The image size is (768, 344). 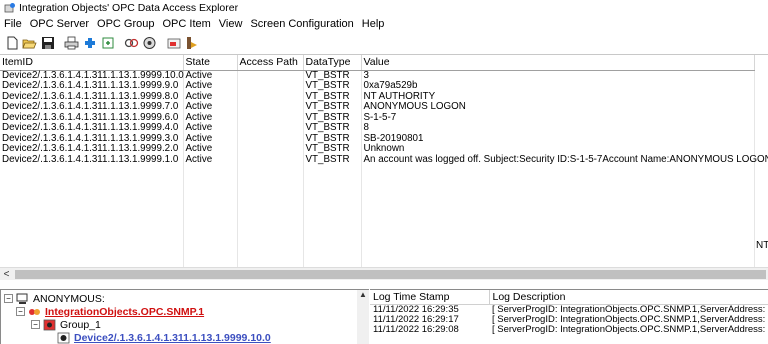 I want to click on menu-help: Help, so click(x=373, y=24).